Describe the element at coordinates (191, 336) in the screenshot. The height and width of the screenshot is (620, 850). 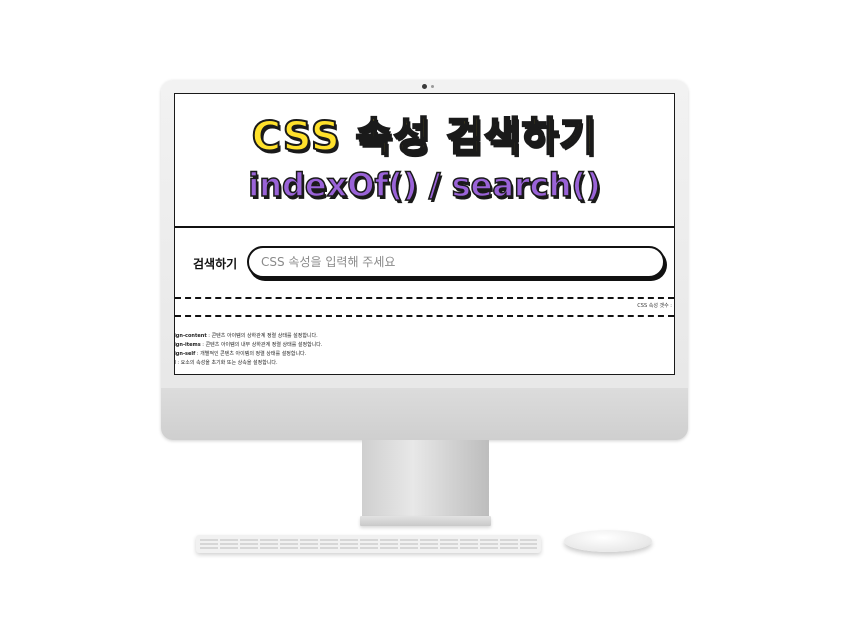
I see `property-name: align-content` at that location.